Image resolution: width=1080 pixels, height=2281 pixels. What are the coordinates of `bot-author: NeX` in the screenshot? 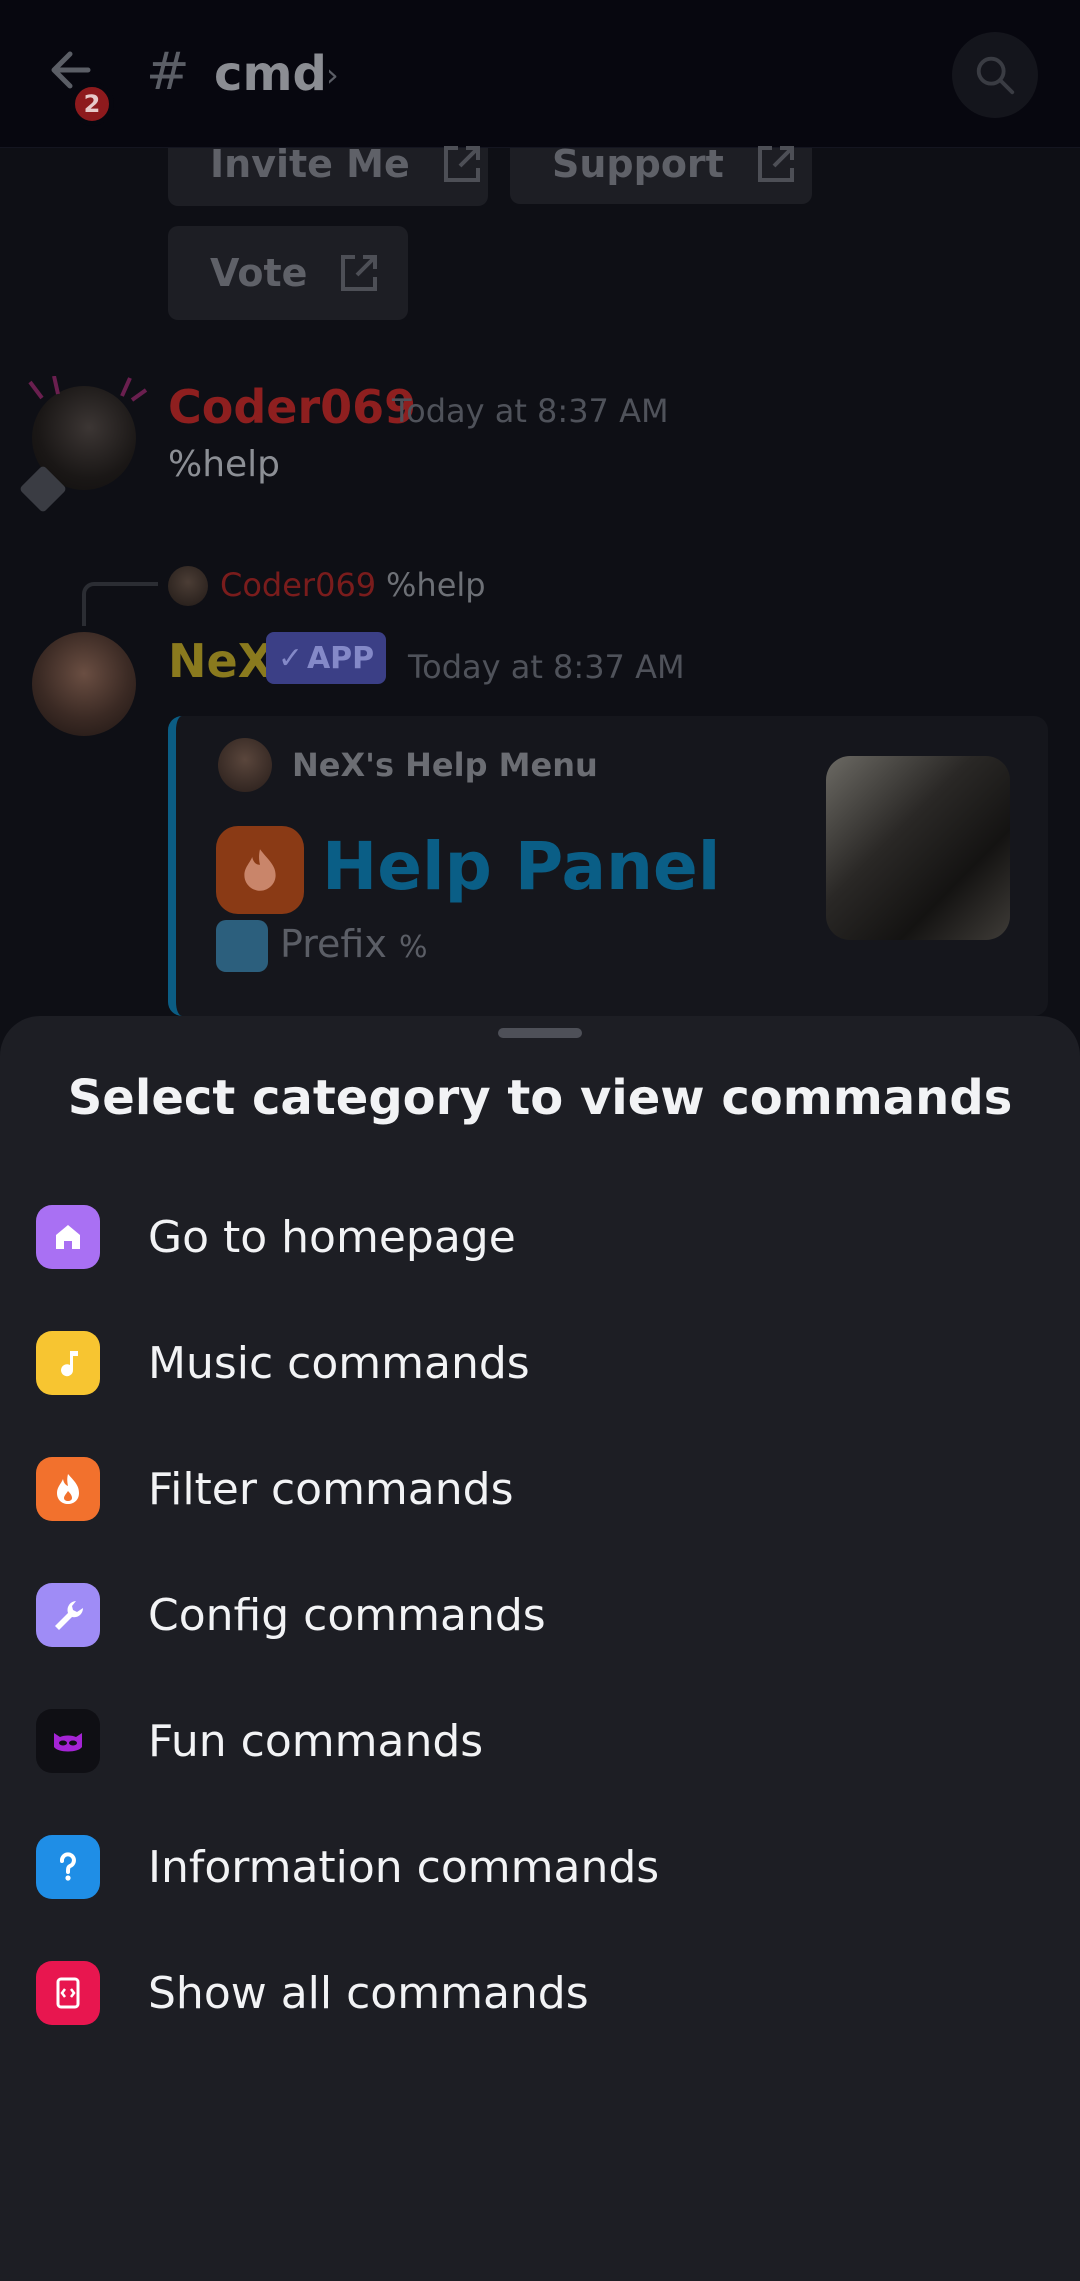 It's located at (220, 661).